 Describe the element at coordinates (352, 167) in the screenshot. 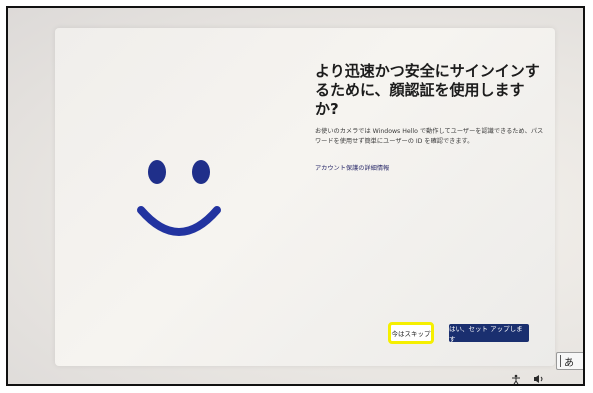

I see `account-protection-link: アカウント保護の詳細情報` at that location.